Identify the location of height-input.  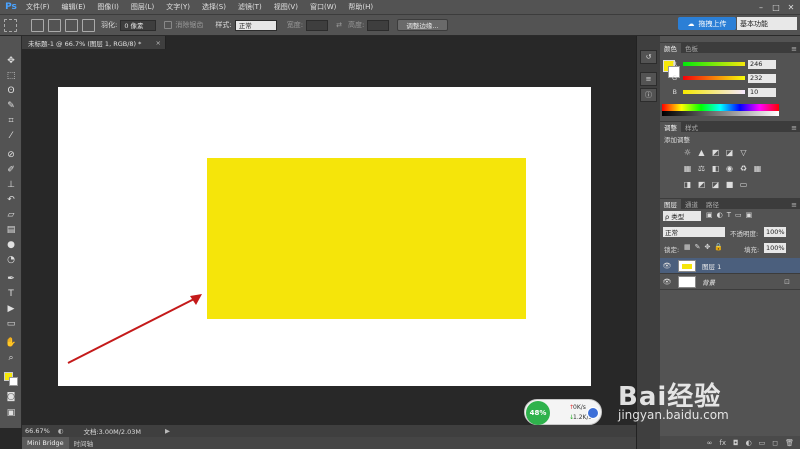
(378, 25).